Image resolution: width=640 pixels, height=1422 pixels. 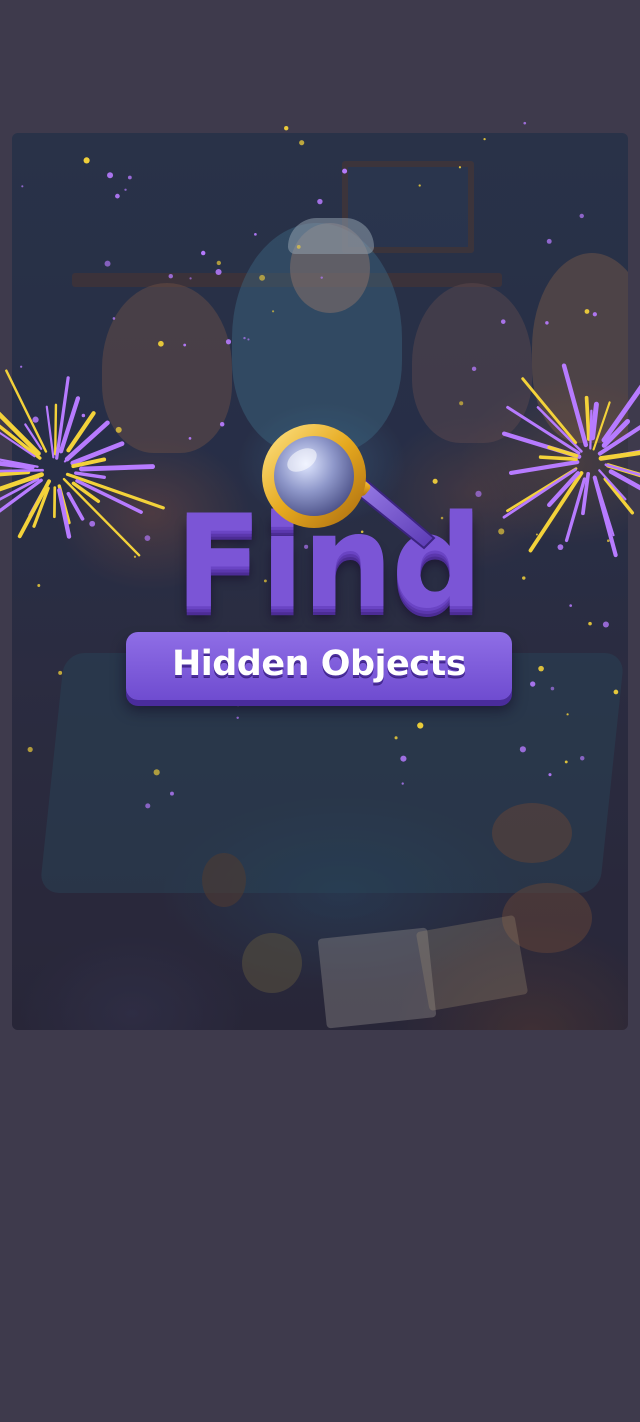 I want to click on game-logo: Find Hidden Objects, so click(x=320, y=565).